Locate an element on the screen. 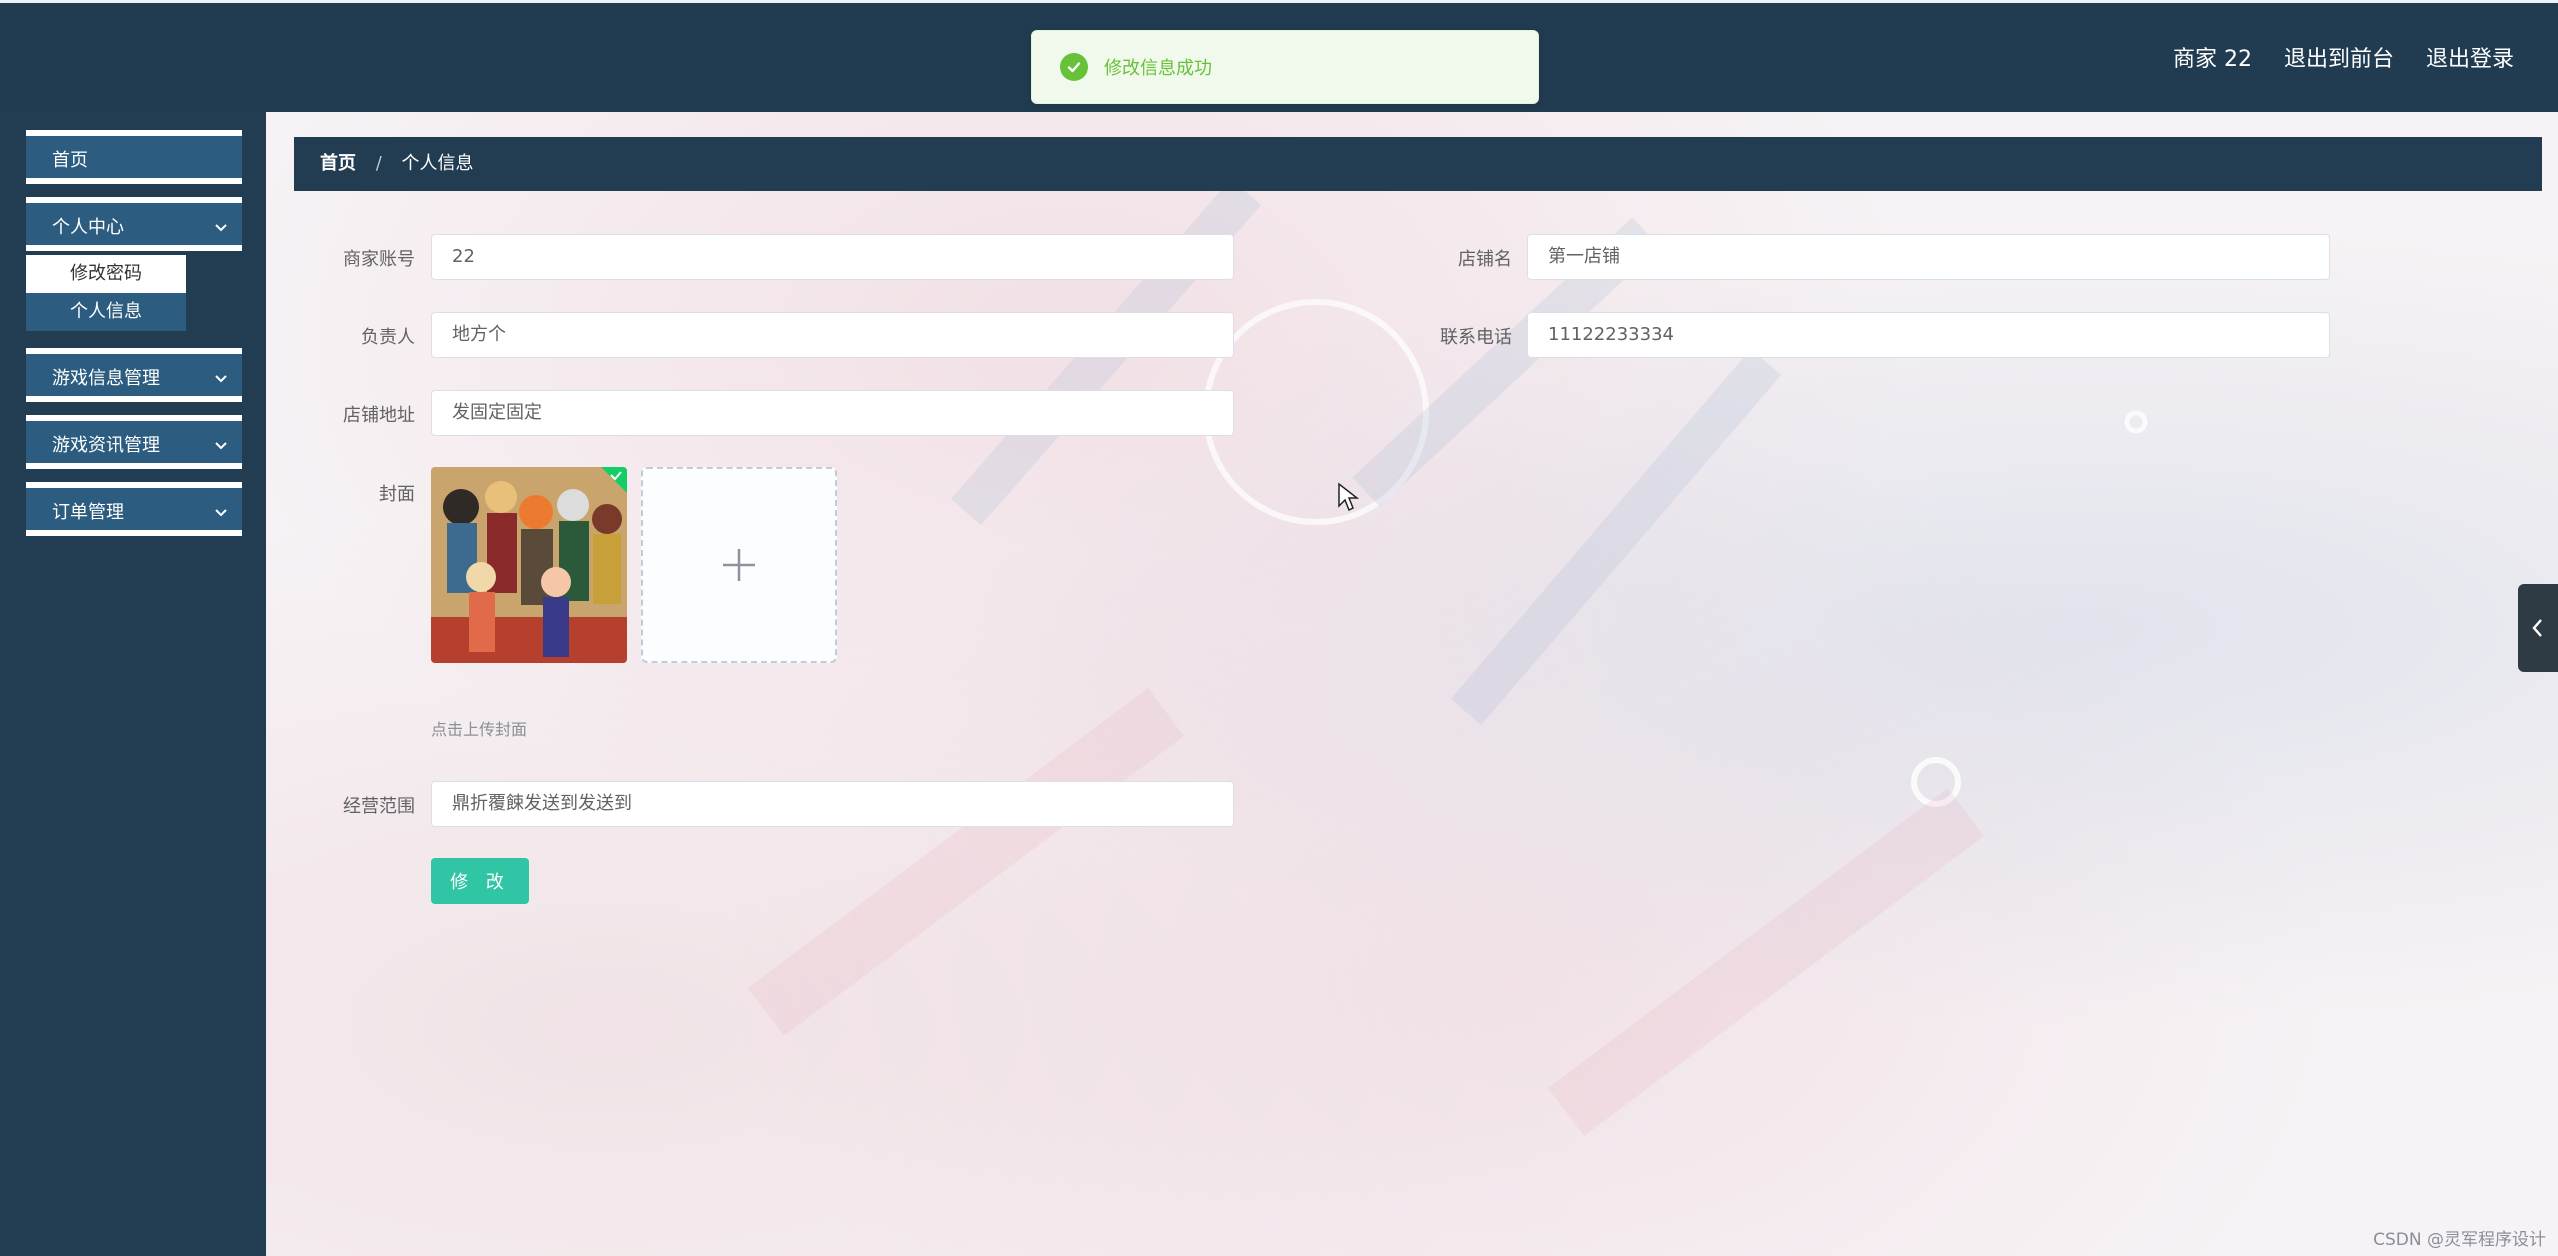 The image size is (2558, 1256). check-circle-icon is located at coordinates (1074, 67).